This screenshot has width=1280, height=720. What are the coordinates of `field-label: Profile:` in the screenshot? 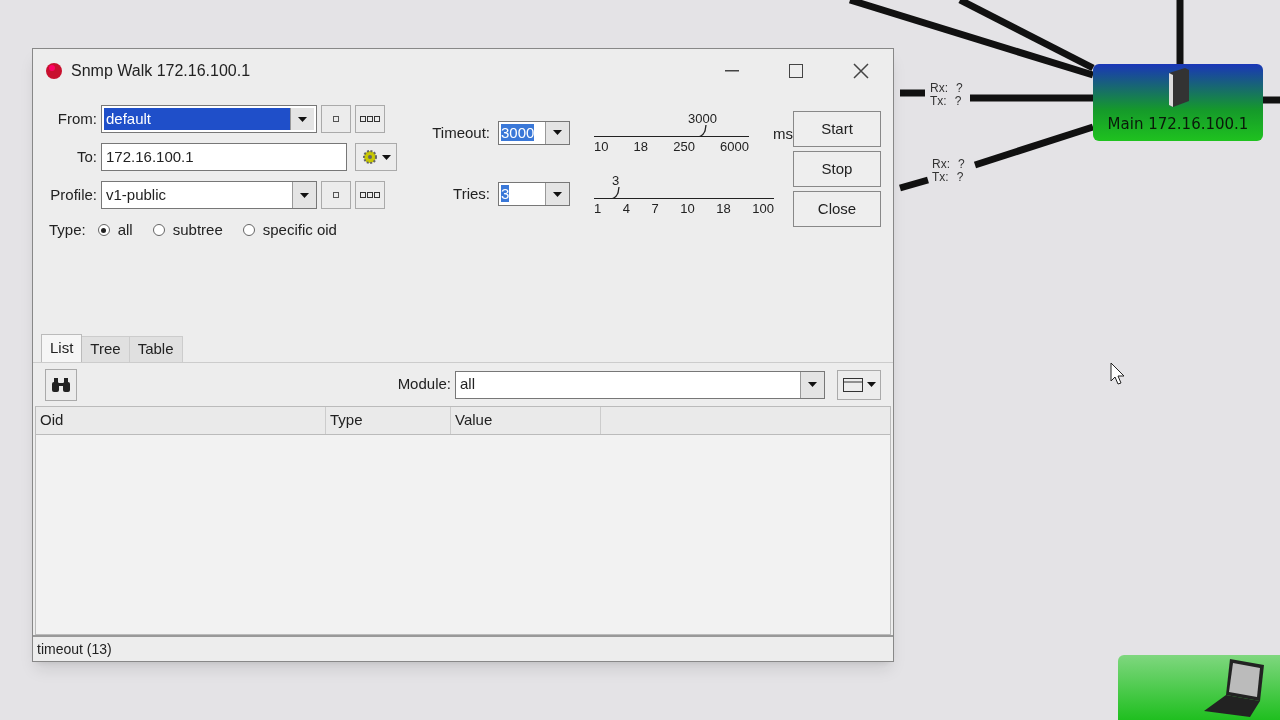 It's located at (73, 194).